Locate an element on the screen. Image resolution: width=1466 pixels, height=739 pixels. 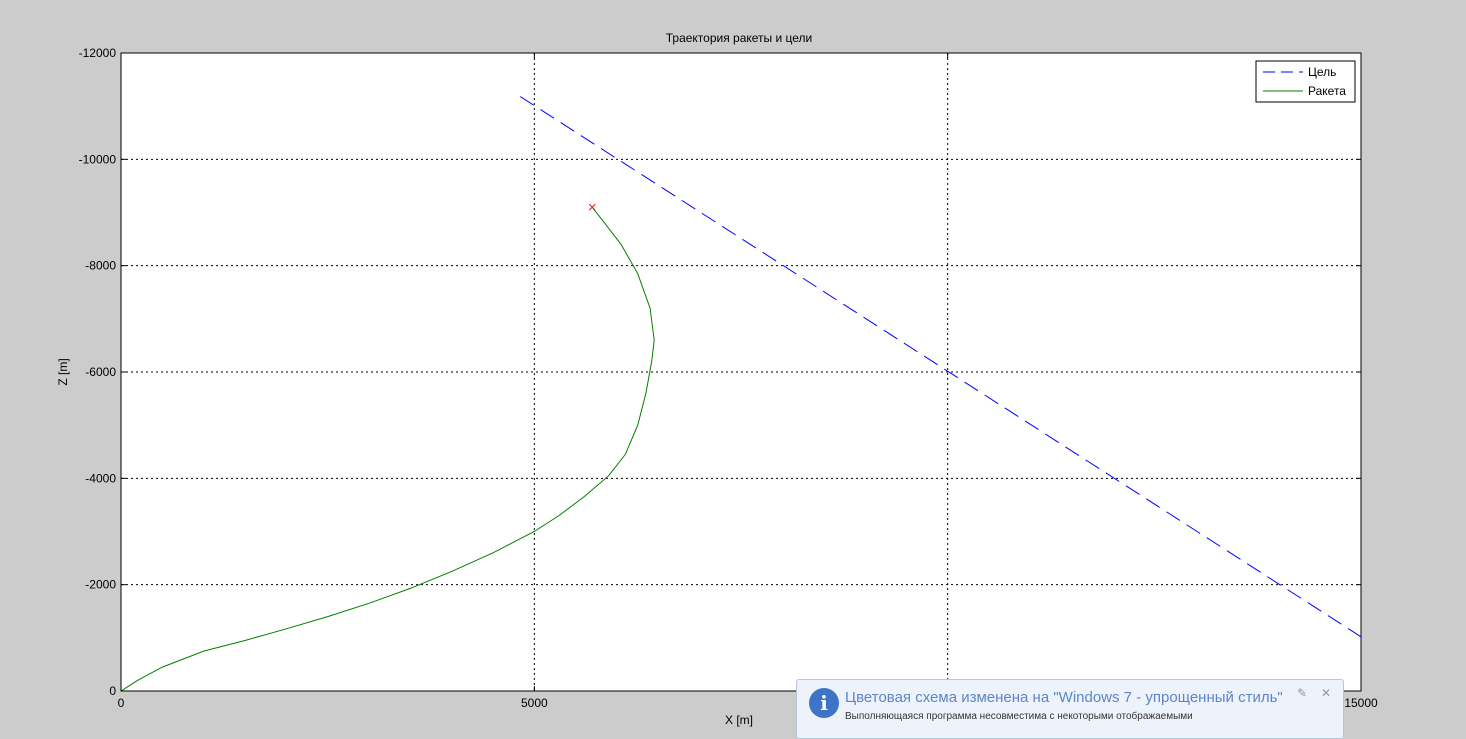
x-tick-label: 5000 is located at coordinates (534, 703).